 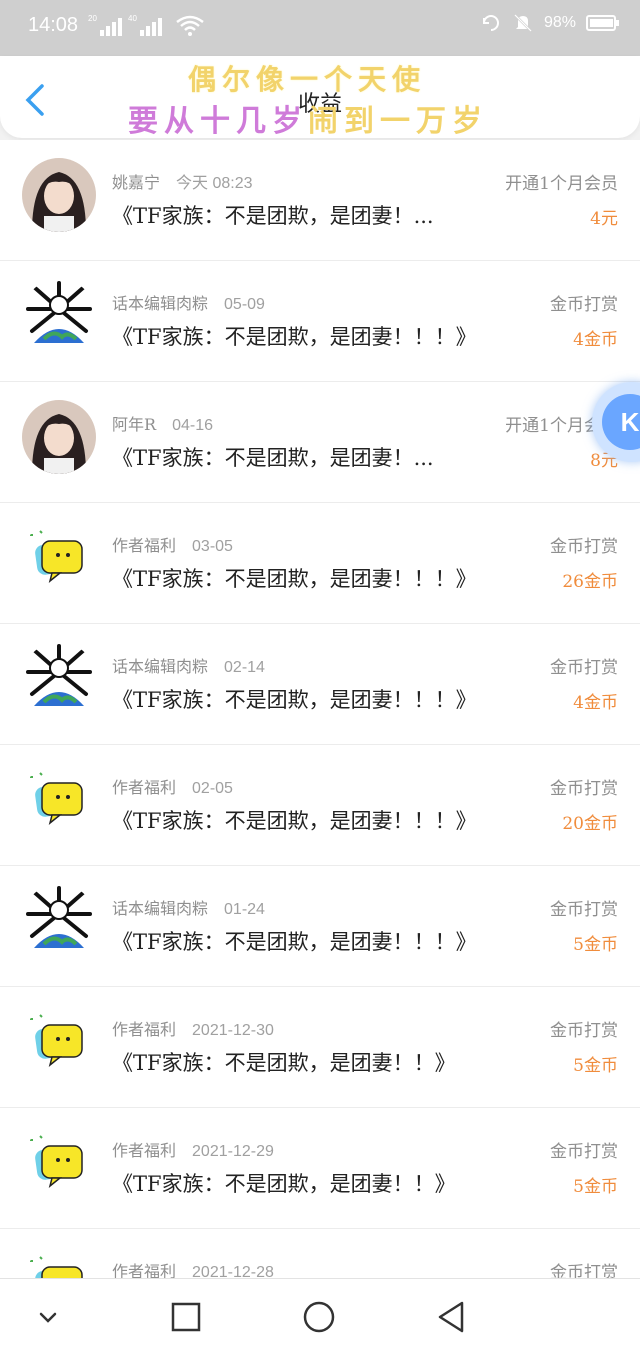 What do you see at coordinates (53, 25) in the screenshot?
I see `status-time: 14:08` at bounding box center [53, 25].